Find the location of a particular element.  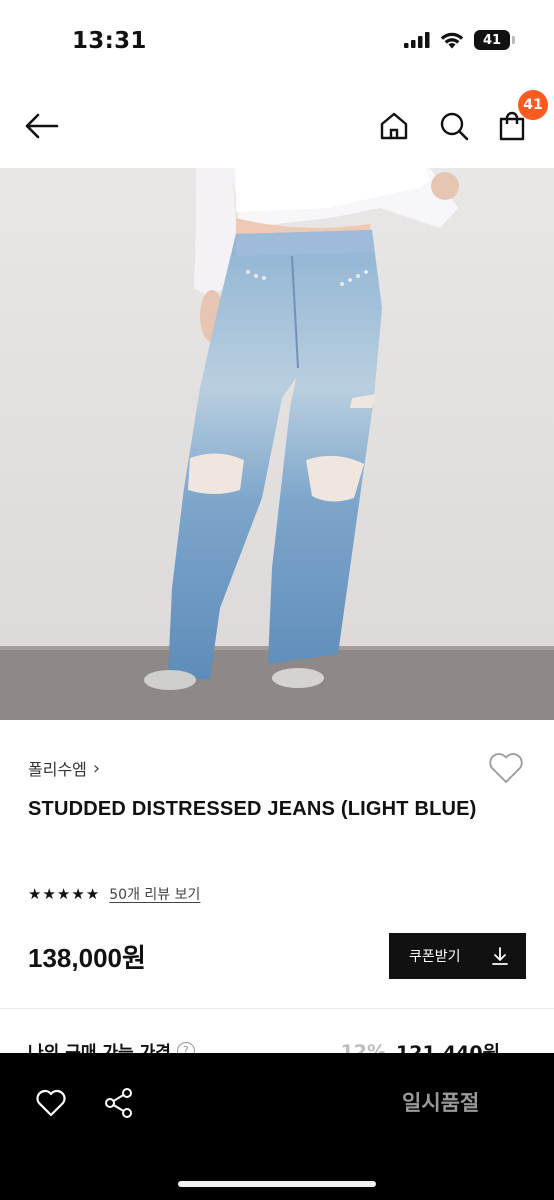

wifi-icon is located at coordinates (452, 40).